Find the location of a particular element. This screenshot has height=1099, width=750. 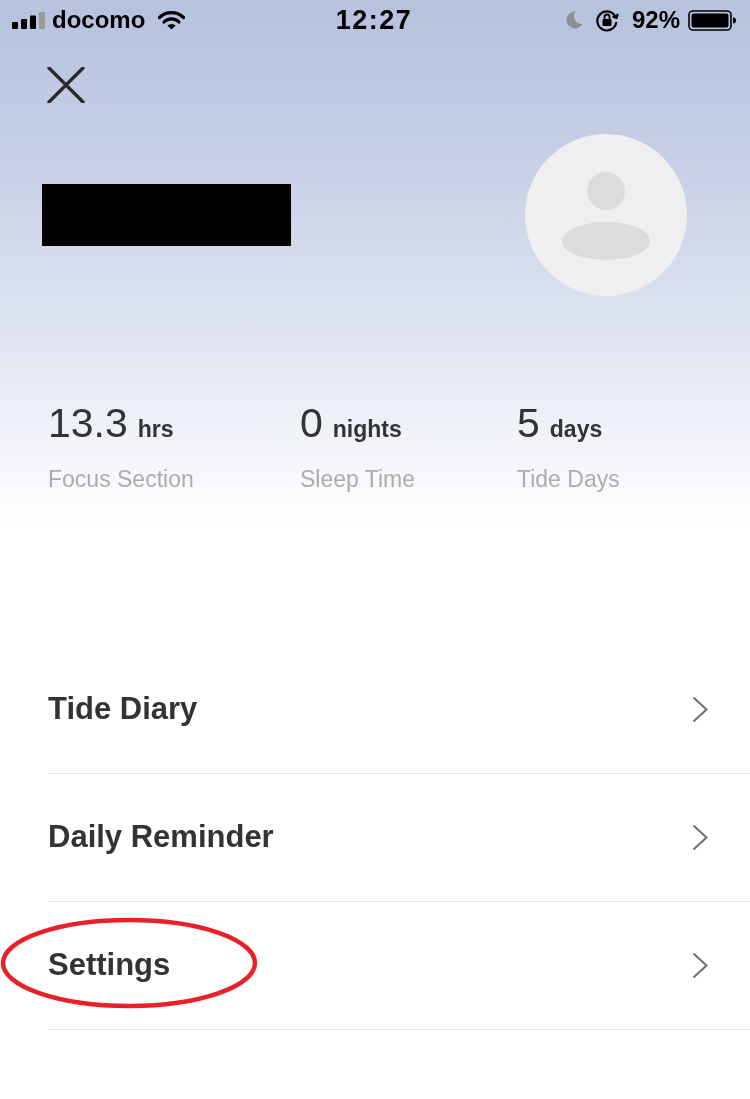

stat-value: 13.3 is located at coordinates (88, 423).